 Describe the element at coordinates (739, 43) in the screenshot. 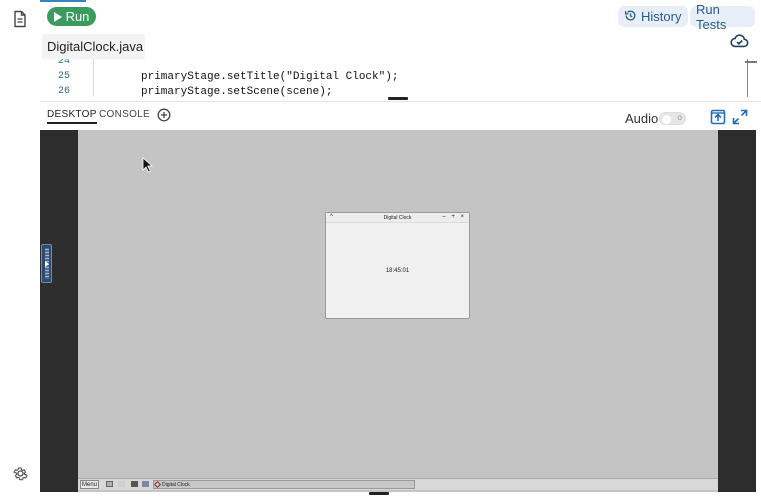

I see `cloud-sync-icon` at that location.